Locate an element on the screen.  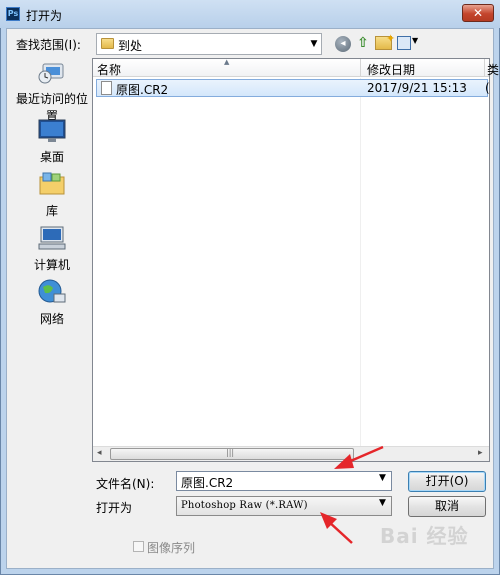
file-name-cell: 原图.CR2 is located at coordinates (142, 90).